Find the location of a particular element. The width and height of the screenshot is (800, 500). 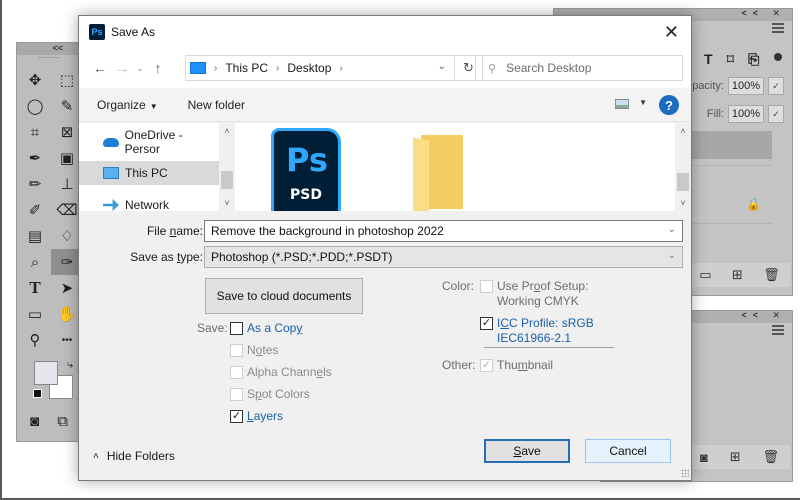

icc-profile-checkbox: ✓ is located at coordinates (486, 323).